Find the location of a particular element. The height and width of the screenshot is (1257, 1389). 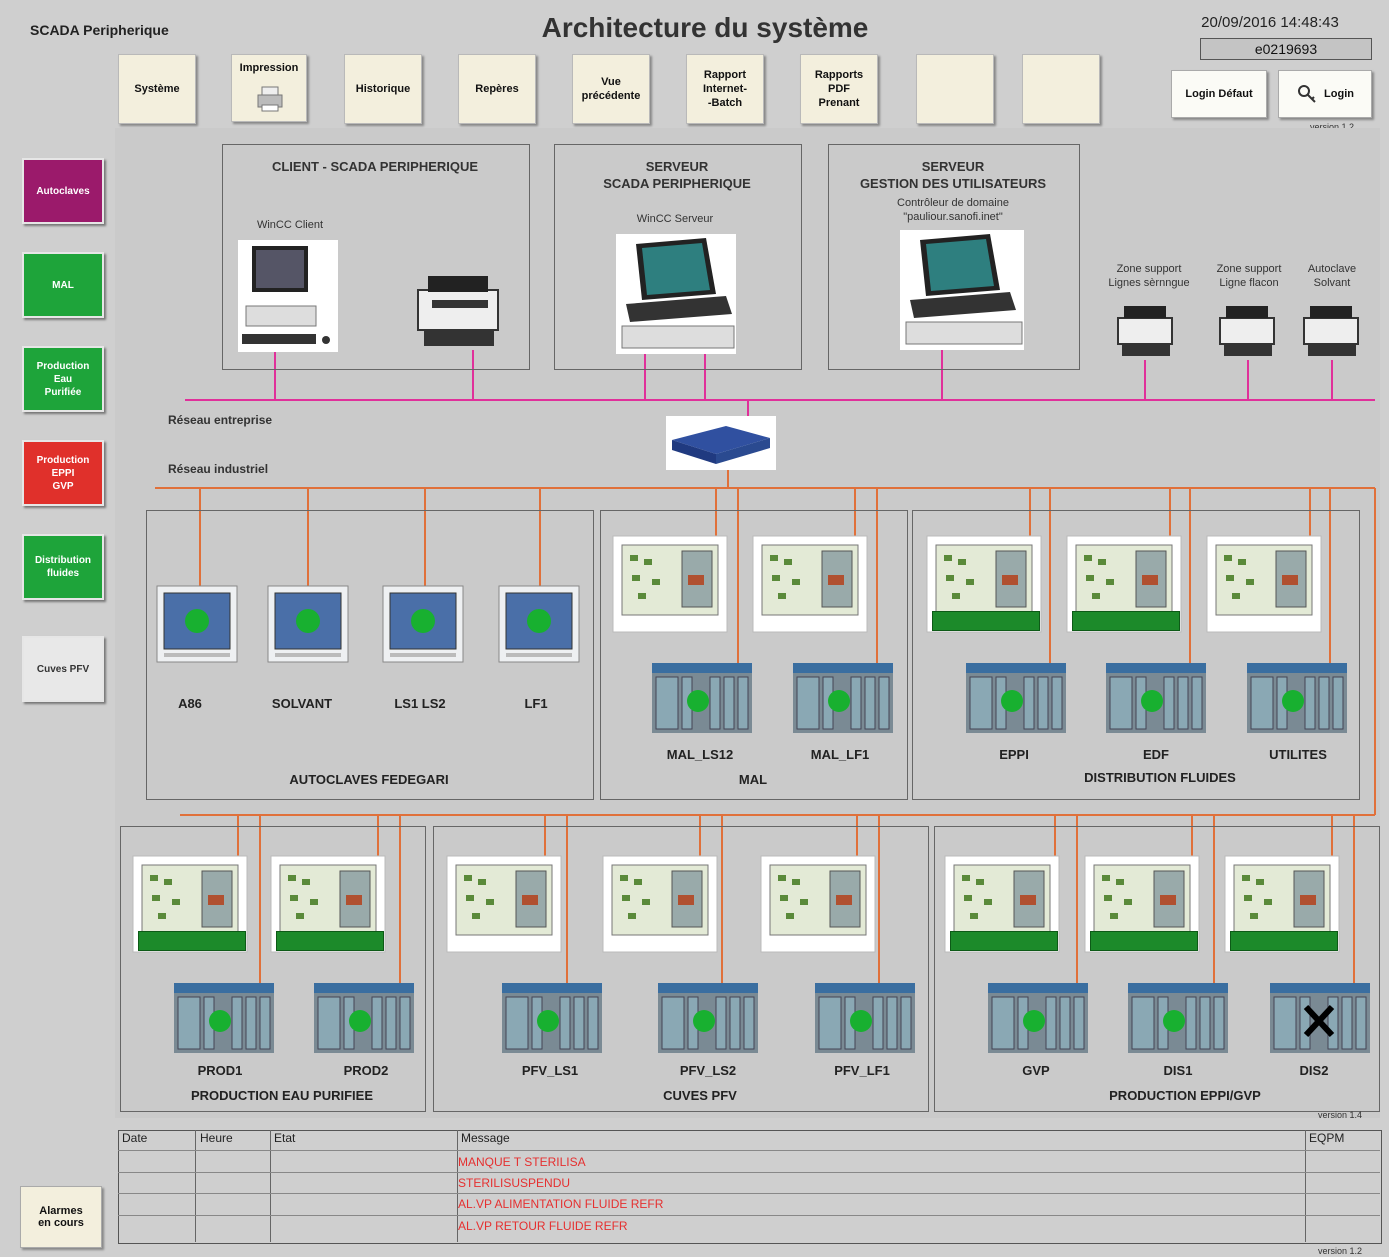

pfv-ls2-plc is located at coordinates (708, 1019).